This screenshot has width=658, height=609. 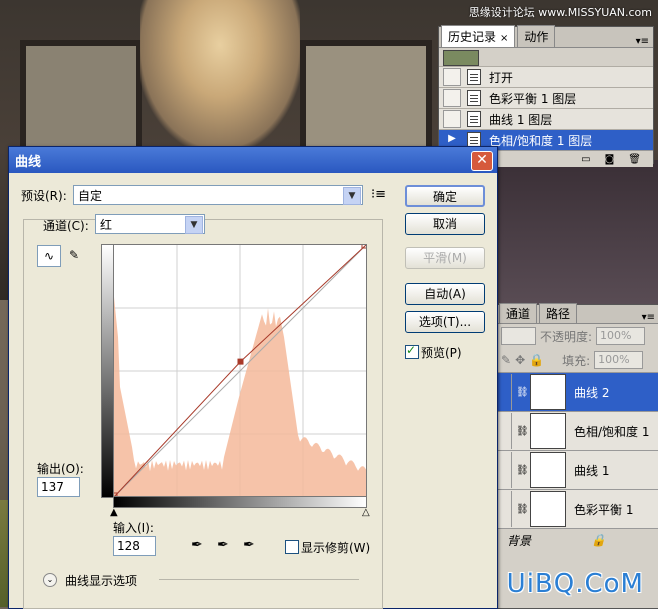 What do you see at coordinates (74, 255) in the screenshot?
I see `pencil-icon: ✎` at bounding box center [74, 255].